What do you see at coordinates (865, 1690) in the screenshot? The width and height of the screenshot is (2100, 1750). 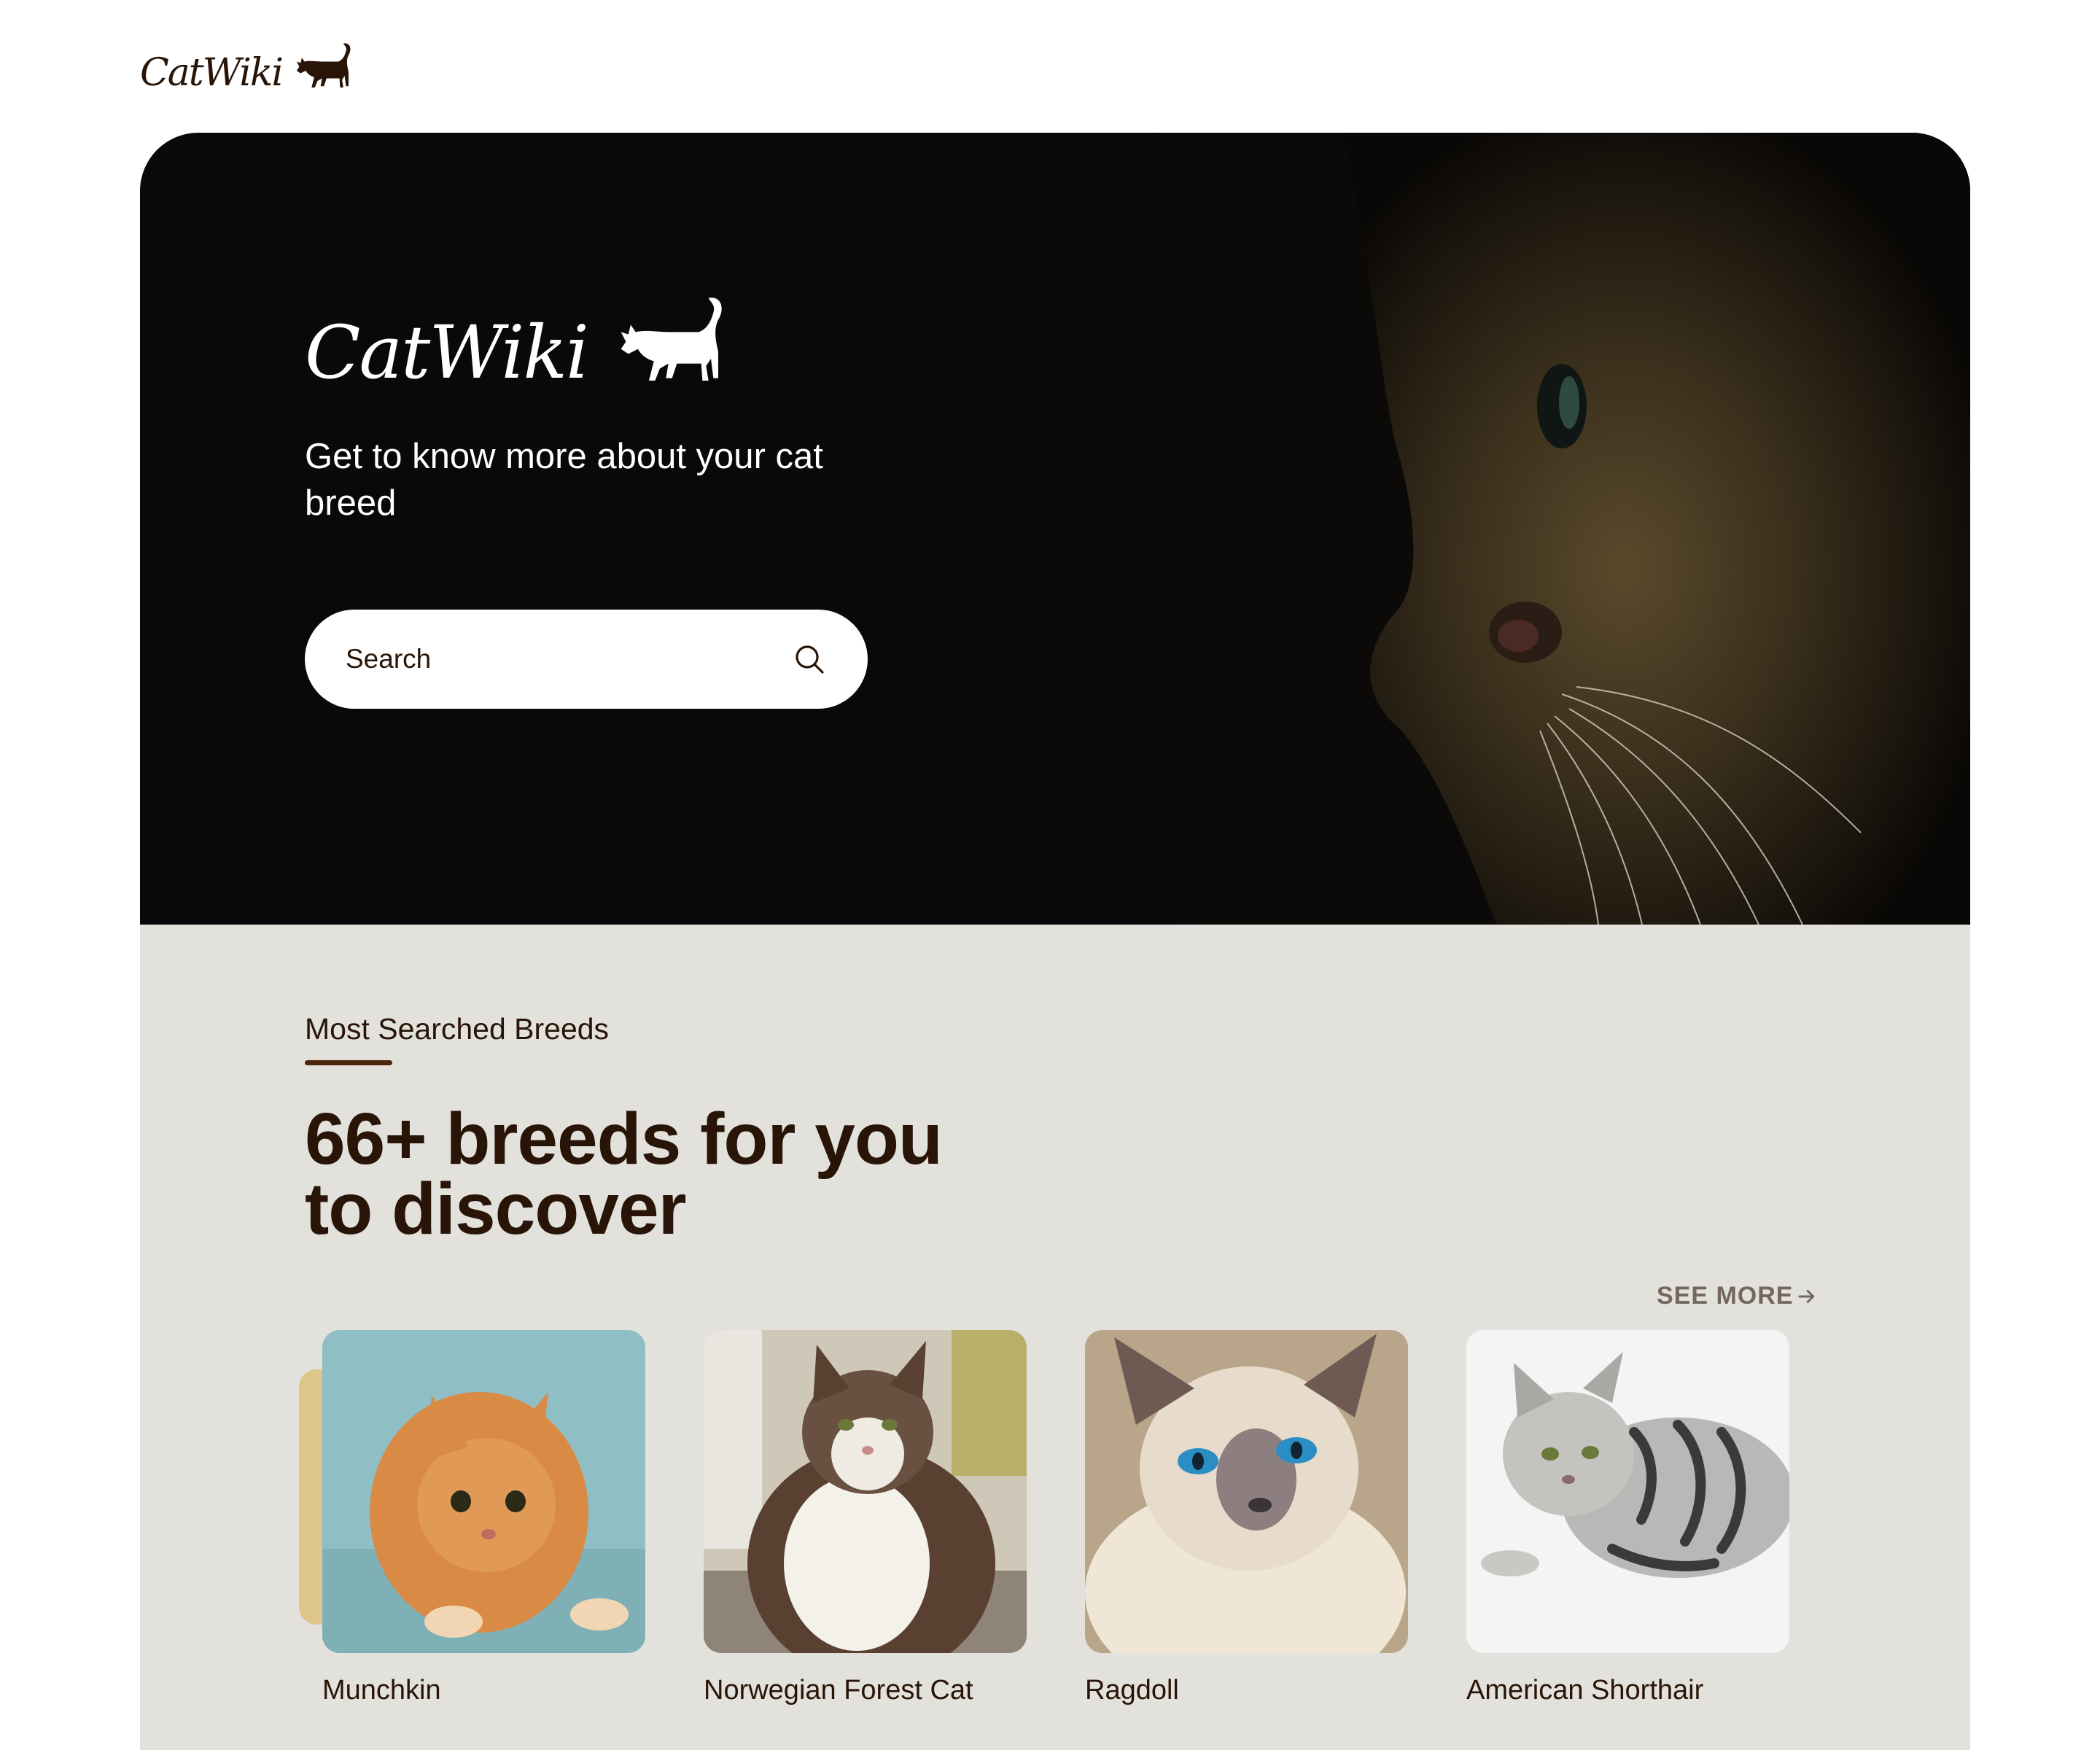 I see `breed-name: Norwegian Forest Cat` at bounding box center [865, 1690].